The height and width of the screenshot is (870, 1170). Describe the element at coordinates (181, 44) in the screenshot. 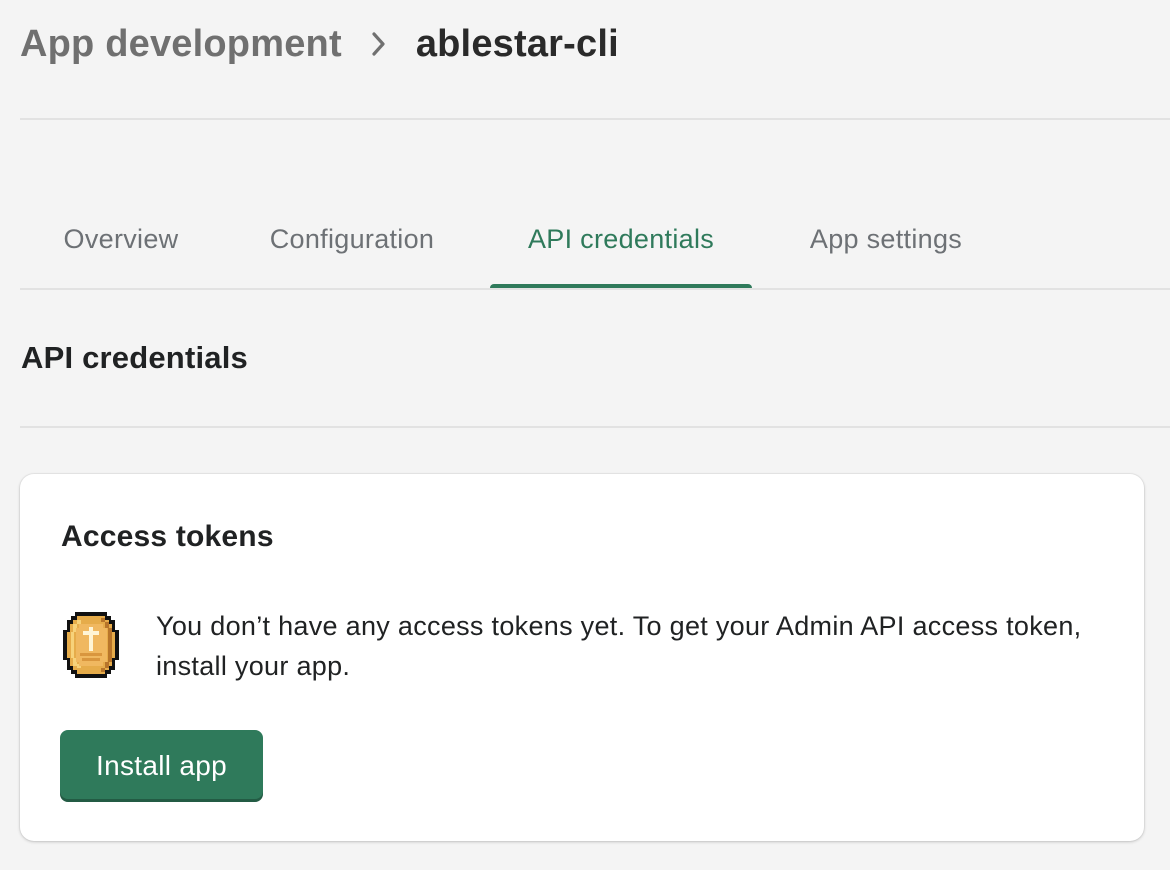

I see `breadcrumb-parent-link: App development` at that location.